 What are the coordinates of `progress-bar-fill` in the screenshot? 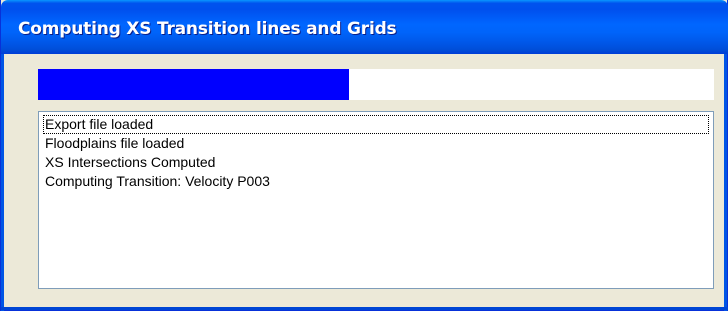 It's located at (193, 84).